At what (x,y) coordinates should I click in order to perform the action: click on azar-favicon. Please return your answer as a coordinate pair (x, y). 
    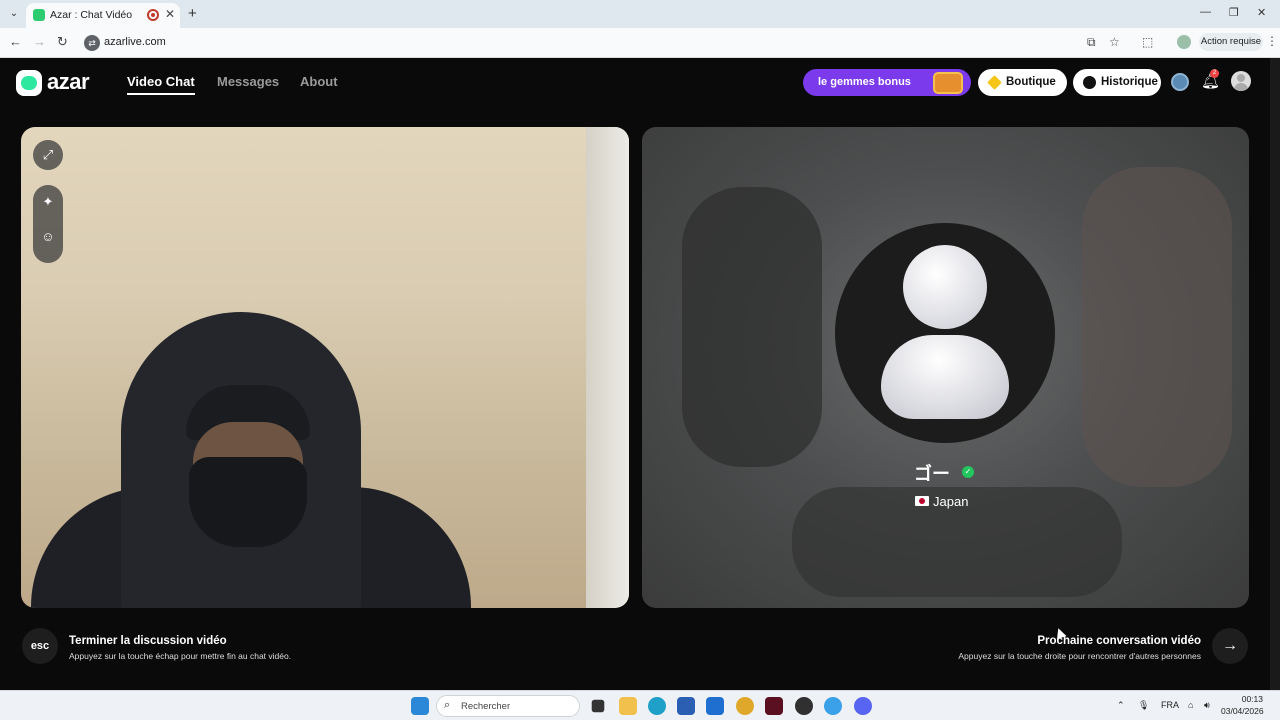
    Looking at the image, I should click on (39, 15).